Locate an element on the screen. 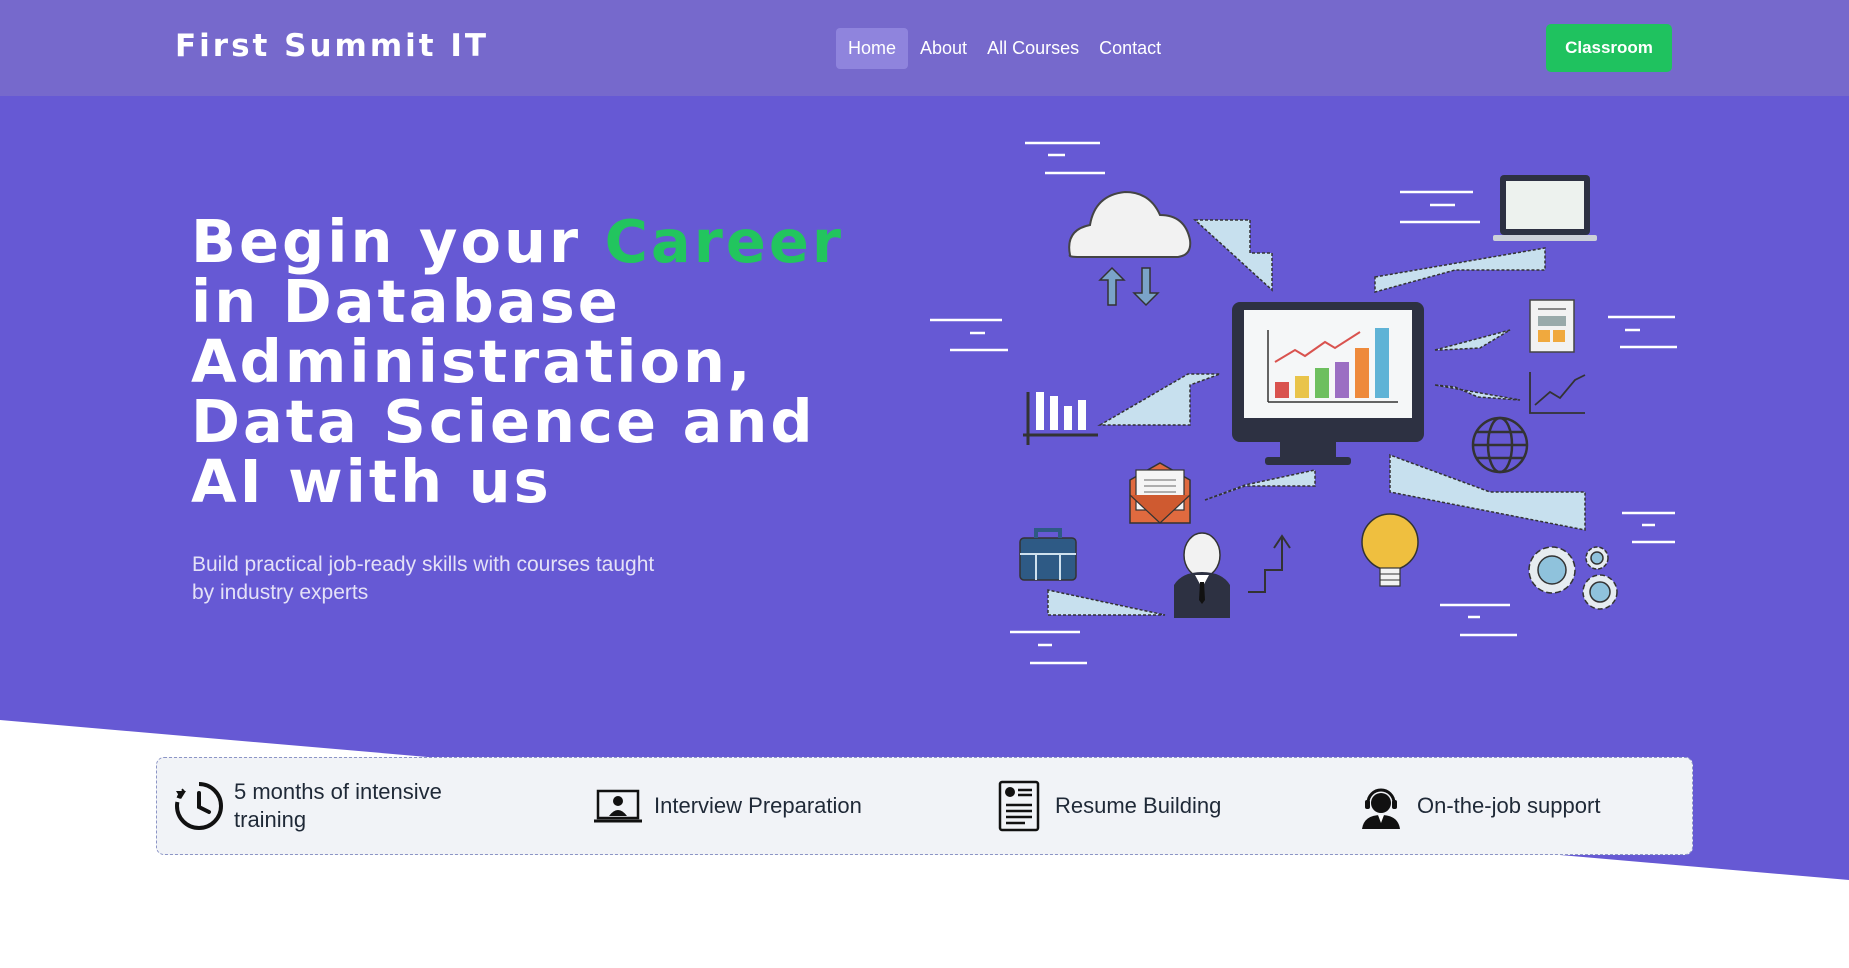 Image resolution: width=1849 pixels, height=968 pixels. bar-graph-icon is located at coordinates (1060, 418).